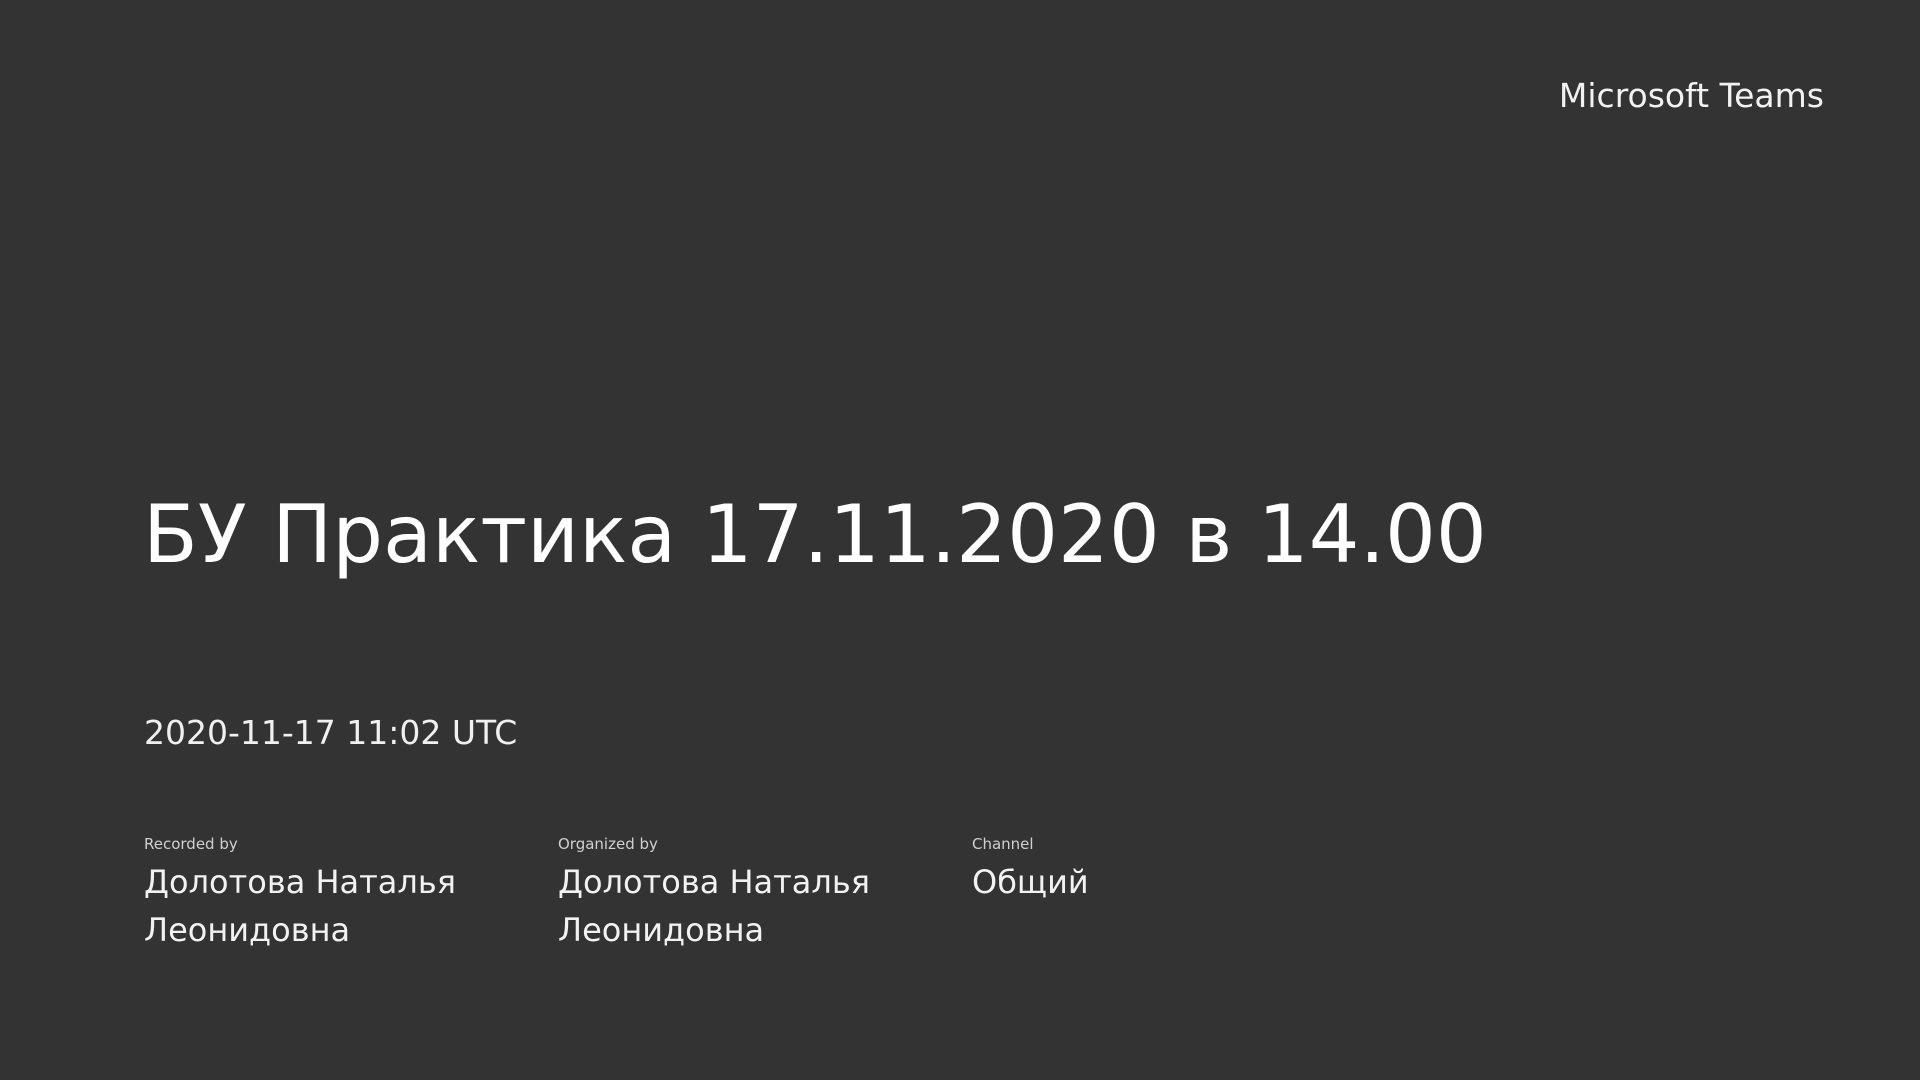 The height and width of the screenshot is (1080, 1920). I want to click on recorded-by-value: Долотова Наталья Леонидовна, so click(300, 906).